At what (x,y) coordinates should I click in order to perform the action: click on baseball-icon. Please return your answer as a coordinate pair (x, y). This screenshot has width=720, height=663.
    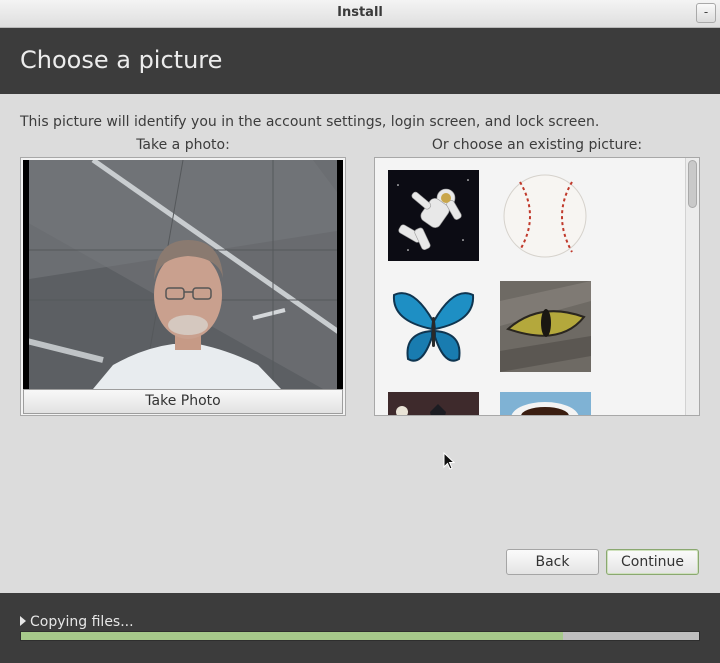
    Looking at the image, I should click on (545, 215).